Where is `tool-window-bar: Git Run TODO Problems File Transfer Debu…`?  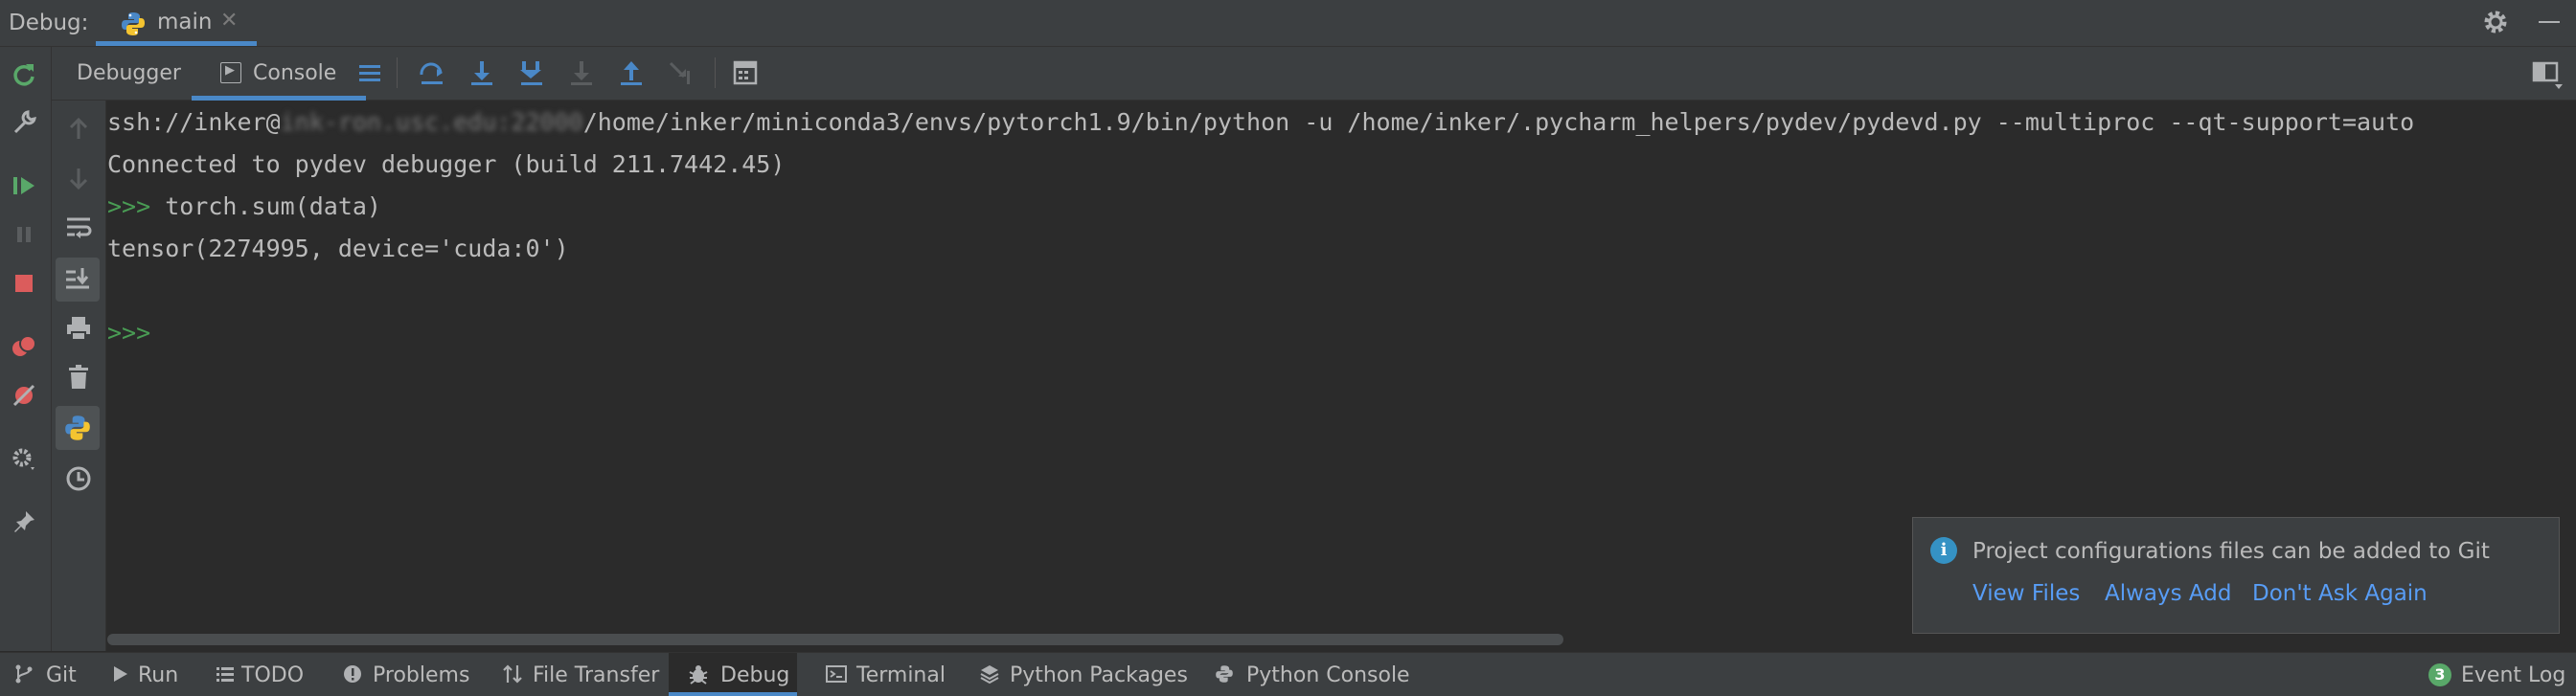
tool-window-bar: Git Run TODO Problems File Transfer Debu… is located at coordinates (1288, 674).